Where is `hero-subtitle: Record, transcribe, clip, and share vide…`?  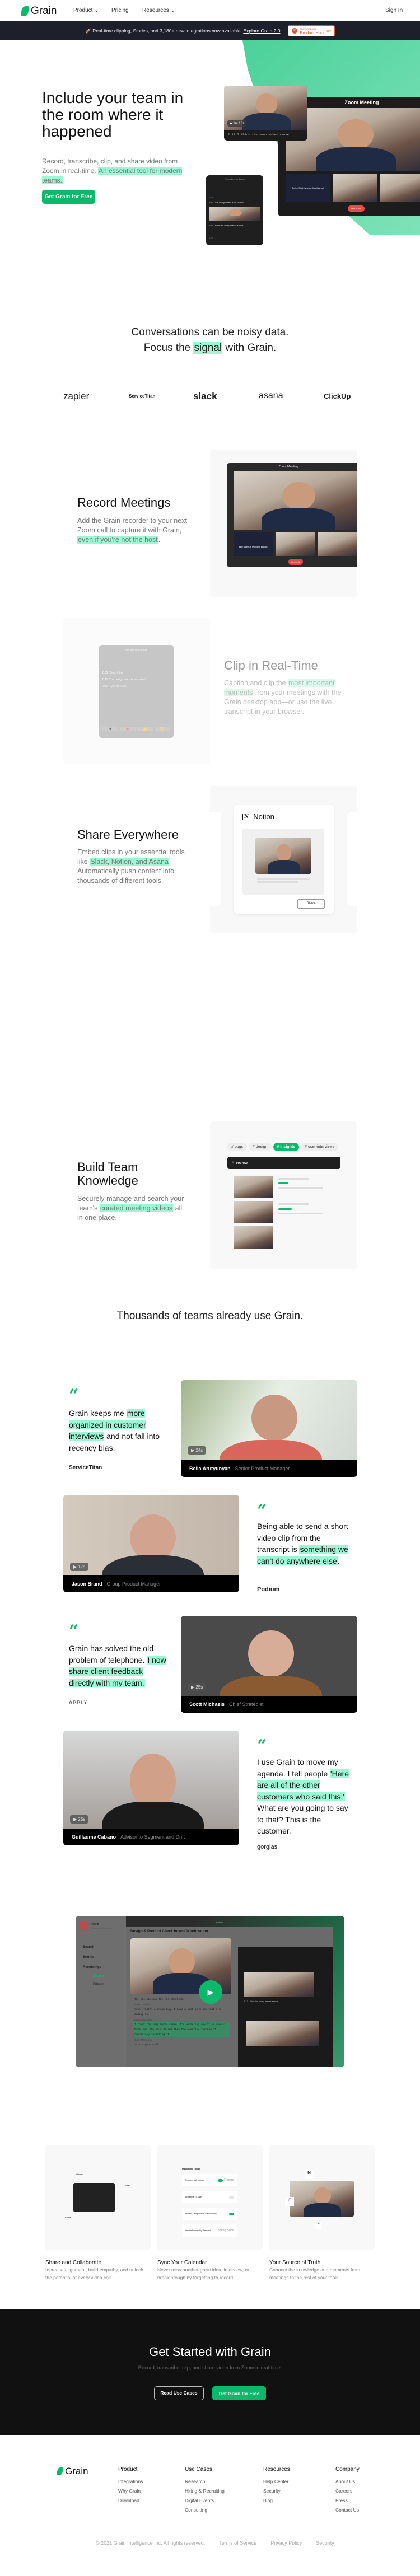 hero-subtitle: Record, transcribe, clip, and share vide… is located at coordinates (113, 170).